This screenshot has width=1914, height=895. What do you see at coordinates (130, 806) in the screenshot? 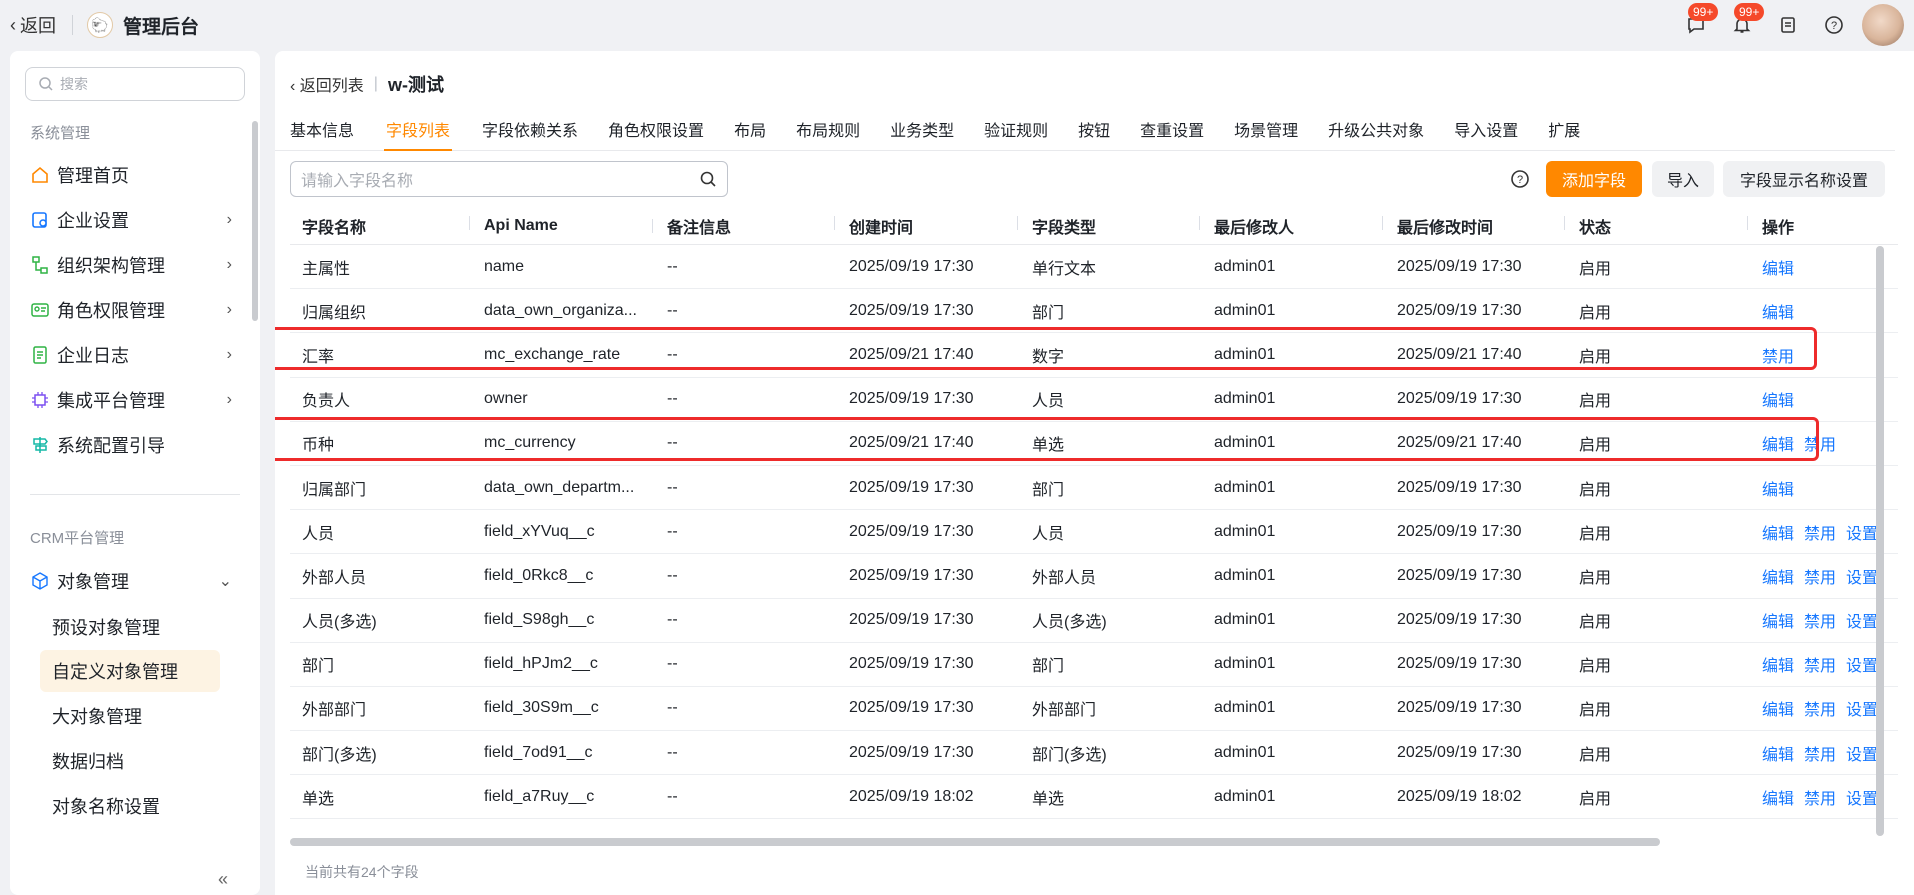
I see `sidebar-subitem-object-name: 对象名称设置` at bounding box center [130, 806].